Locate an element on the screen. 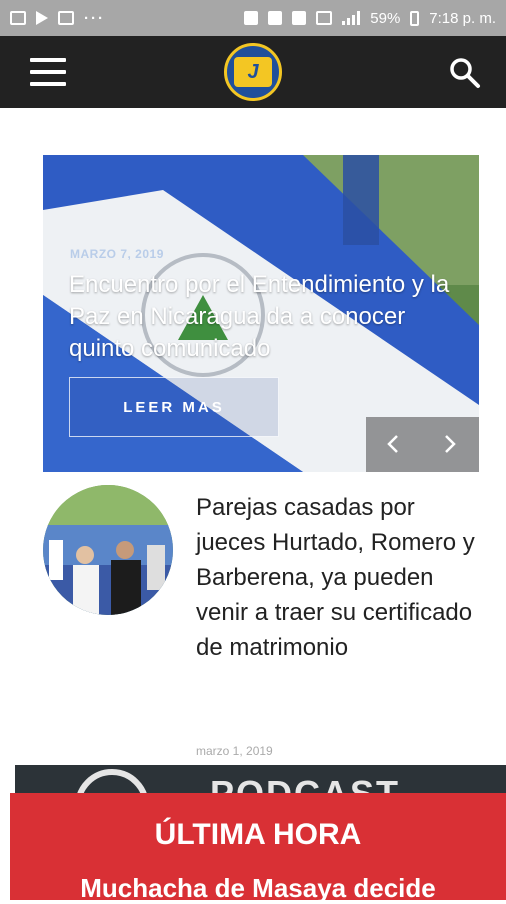 The image size is (506, 904). sim-icon is located at coordinates (324, 18).